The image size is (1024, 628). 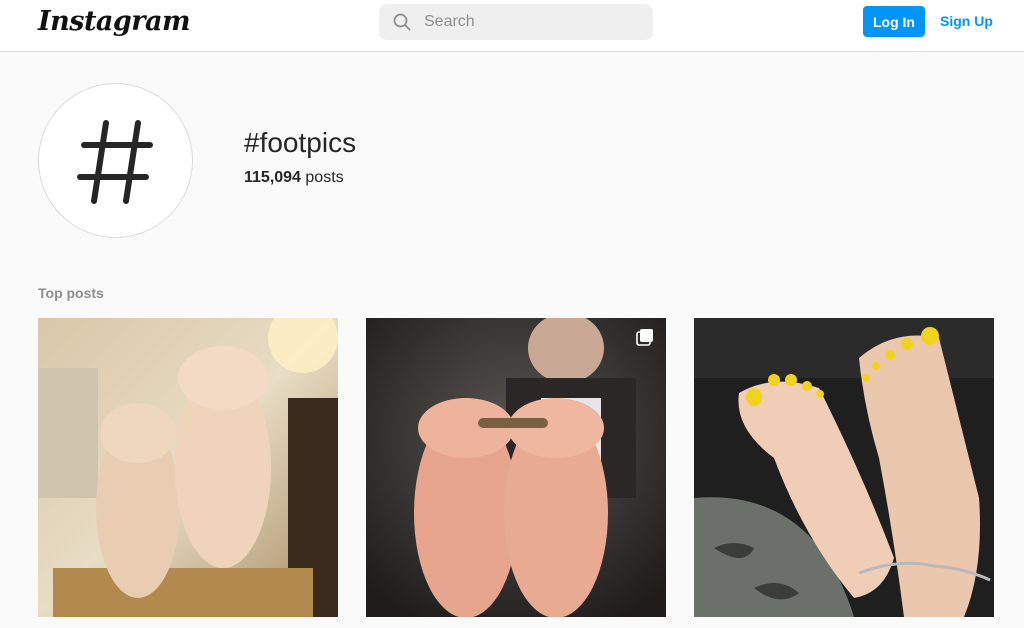 What do you see at coordinates (324, 177) in the screenshot?
I see `post-count-label: posts` at bounding box center [324, 177].